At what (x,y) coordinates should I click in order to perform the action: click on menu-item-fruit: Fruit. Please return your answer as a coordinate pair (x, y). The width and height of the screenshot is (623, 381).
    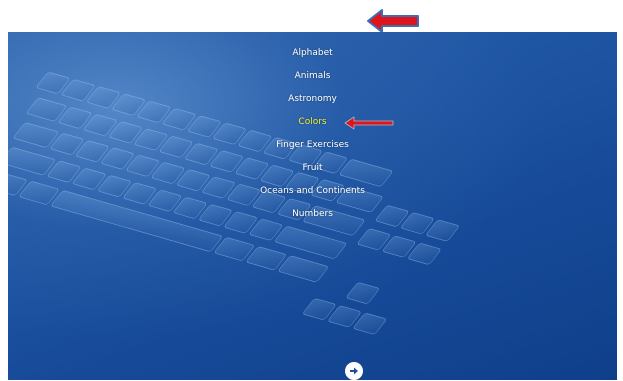
    Looking at the image, I should click on (312, 168).